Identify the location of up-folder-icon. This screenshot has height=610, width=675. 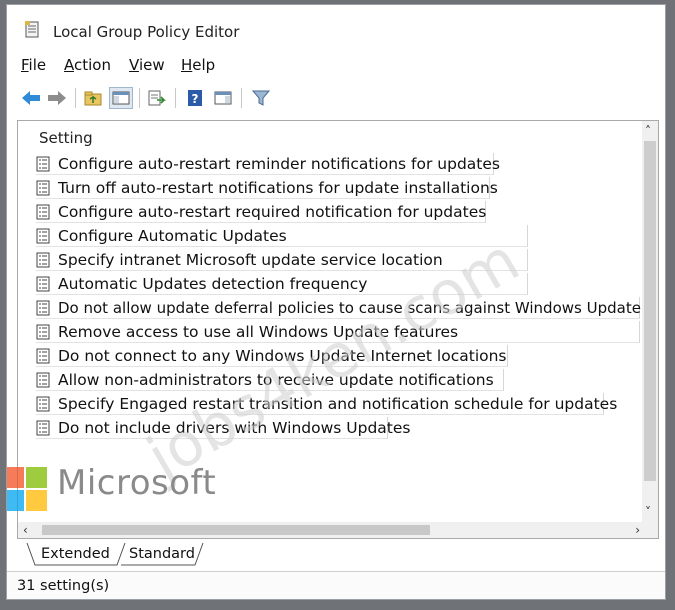
(93, 98).